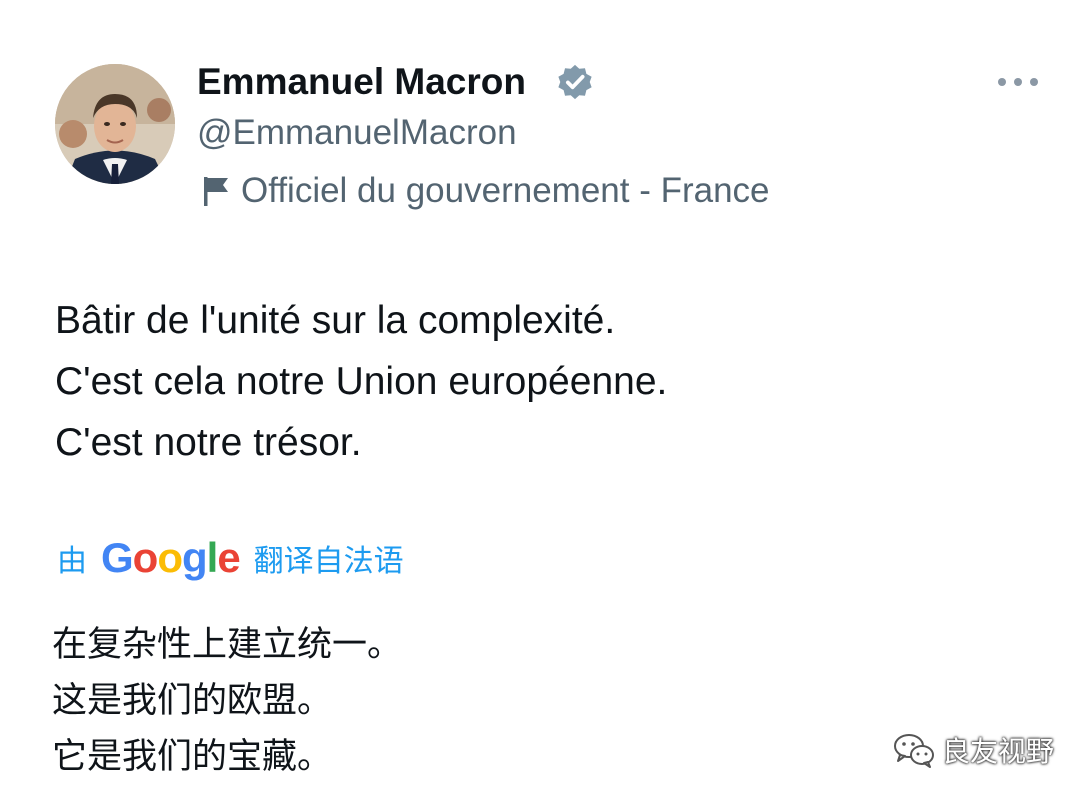 This screenshot has width=1080, height=797. What do you see at coordinates (328, 561) in the screenshot?
I see `translation-source-label: 翻译自法语` at bounding box center [328, 561].